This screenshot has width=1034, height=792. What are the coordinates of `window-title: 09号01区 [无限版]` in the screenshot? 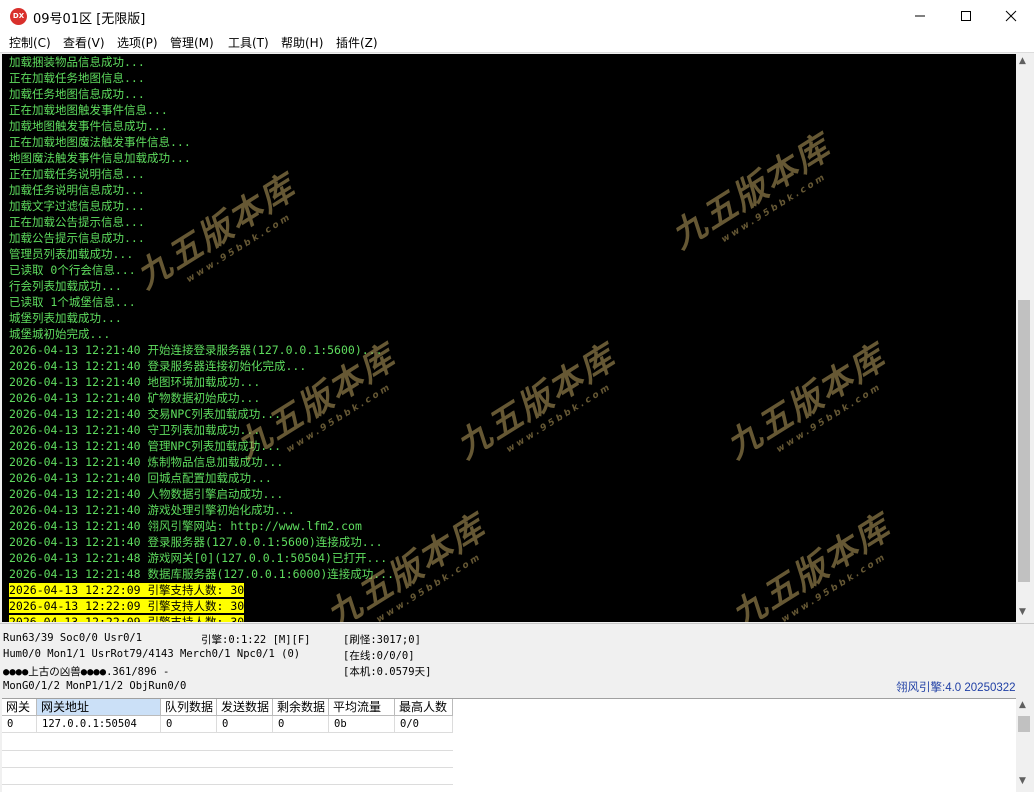 It's located at (89, 19).